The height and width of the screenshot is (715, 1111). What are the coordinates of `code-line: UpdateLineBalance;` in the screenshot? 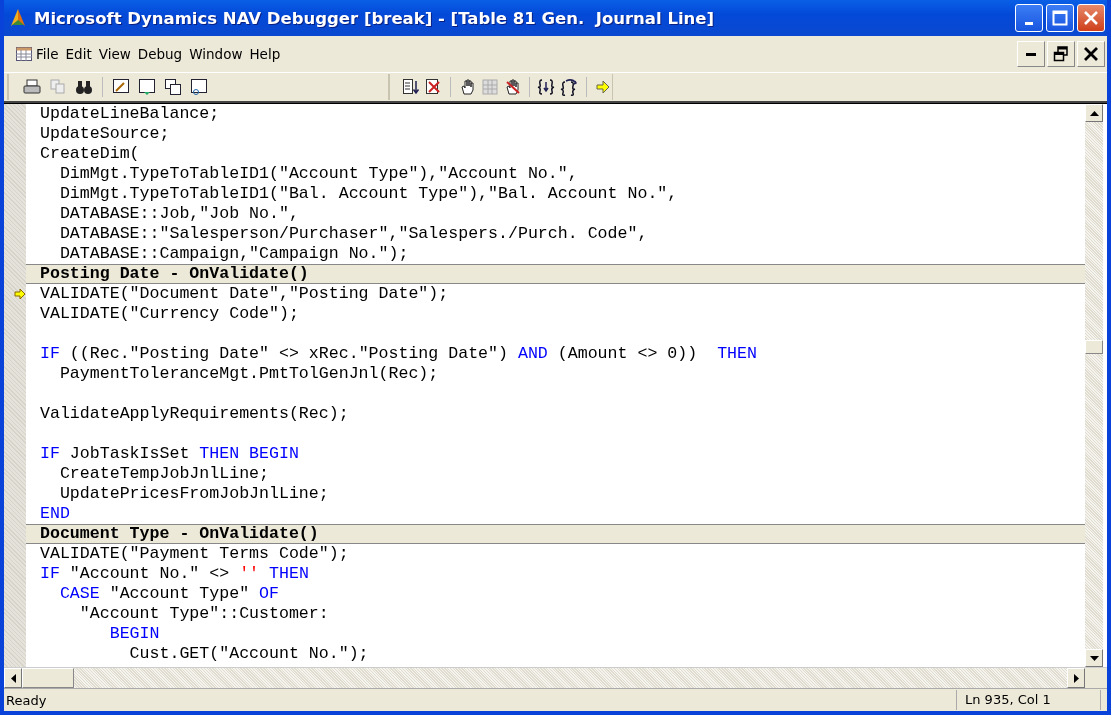 It's located at (129, 113).